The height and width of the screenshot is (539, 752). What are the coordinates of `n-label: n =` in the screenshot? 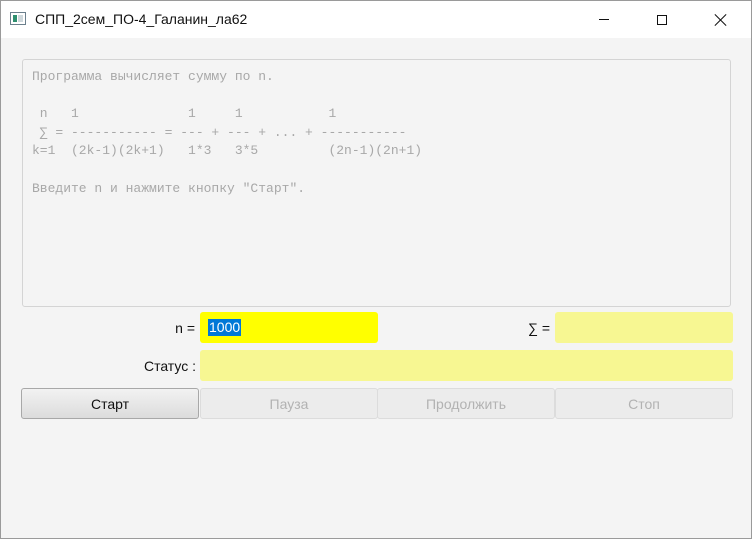 It's located at (185, 328).